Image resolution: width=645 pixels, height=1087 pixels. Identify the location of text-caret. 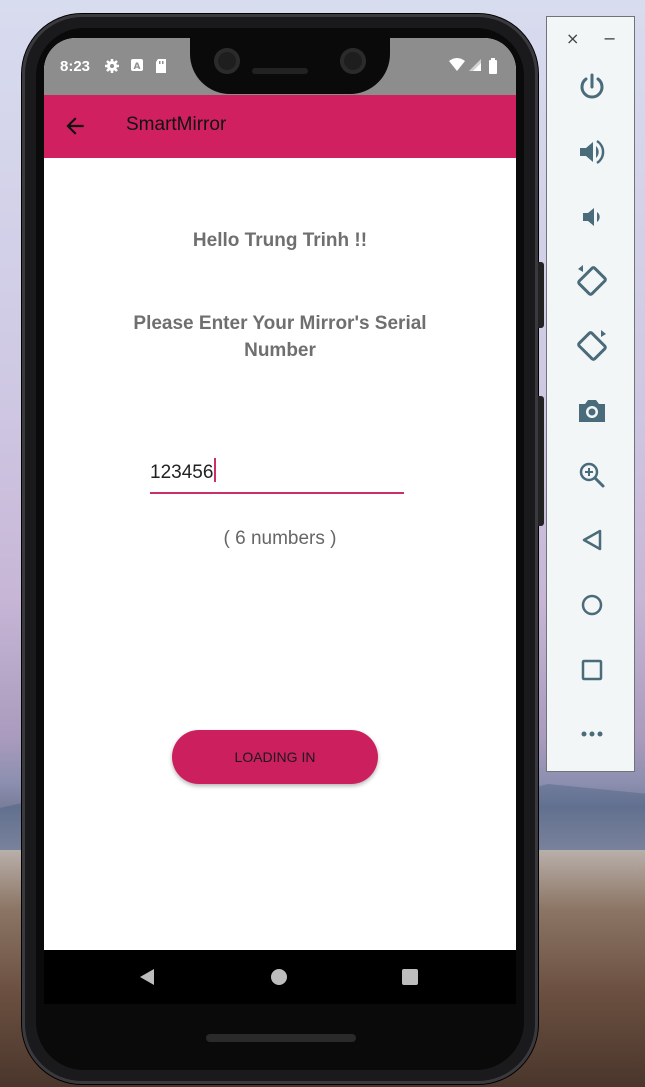
(215, 470).